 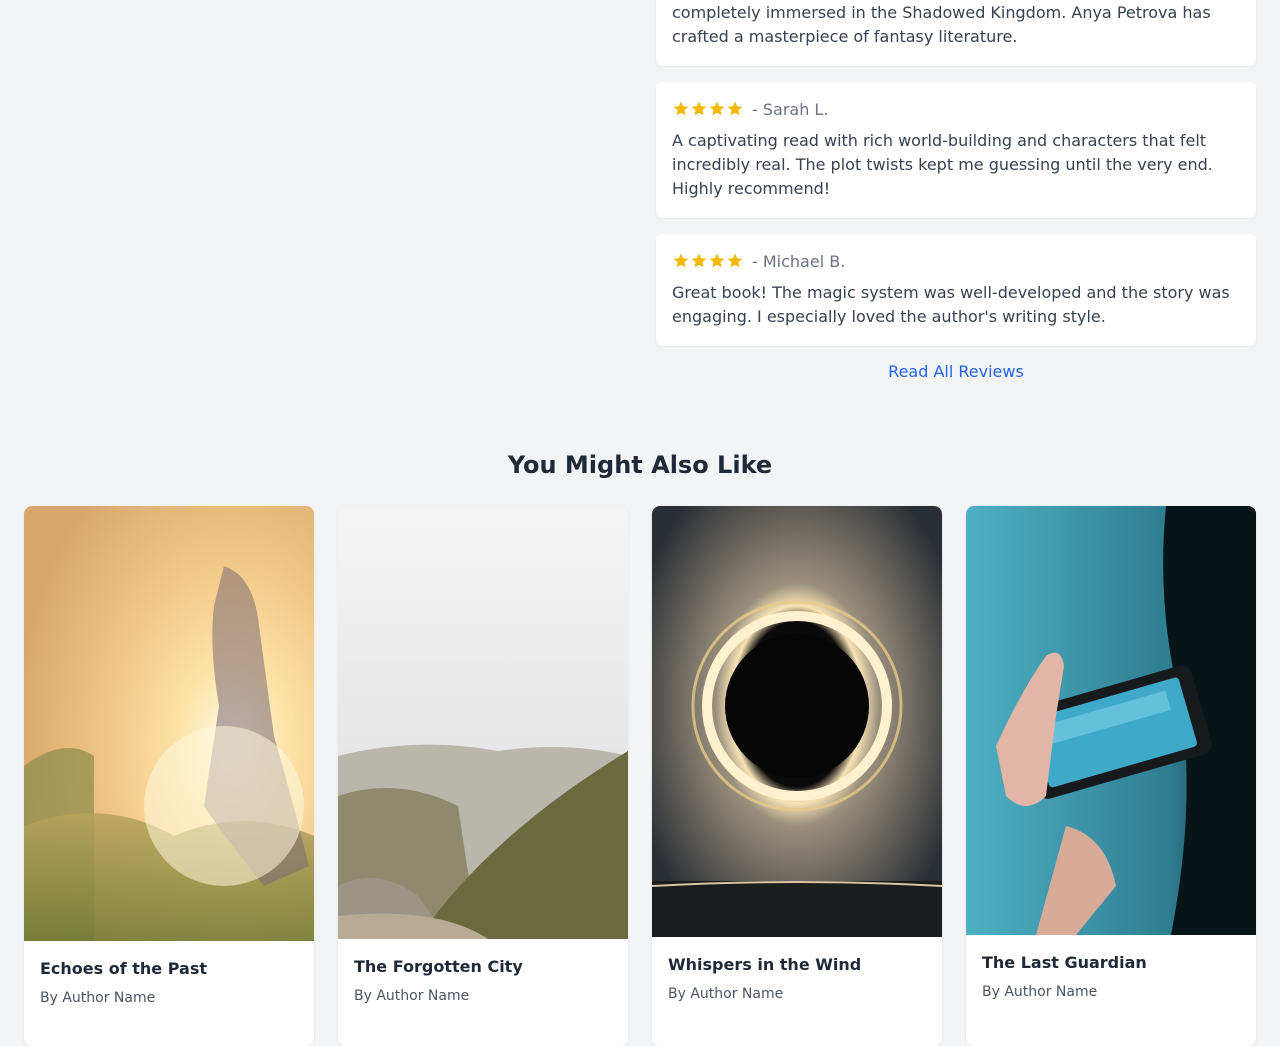 I want to click on review-header: - Michael B., so click(x=758, y=261).